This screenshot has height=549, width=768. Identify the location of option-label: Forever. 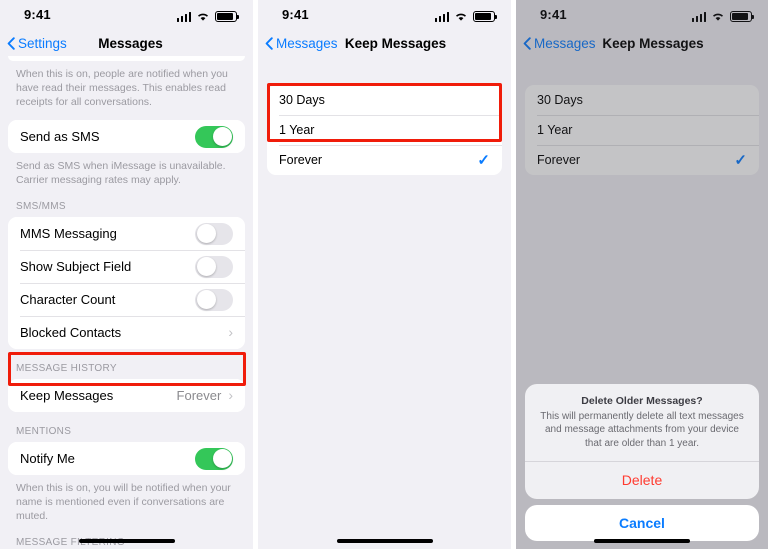
(301, 160).